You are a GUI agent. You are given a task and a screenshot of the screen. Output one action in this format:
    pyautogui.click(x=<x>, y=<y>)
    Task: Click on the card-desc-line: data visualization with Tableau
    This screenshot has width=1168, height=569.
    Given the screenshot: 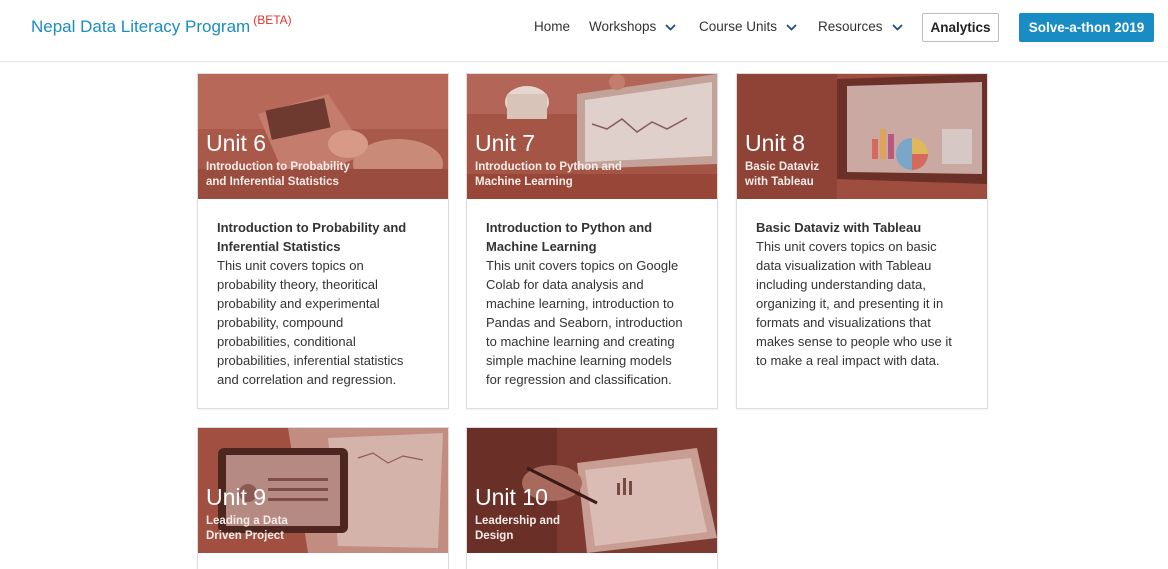 What is the action you would take?
    pyautogui.click(x=844, y=265)
    